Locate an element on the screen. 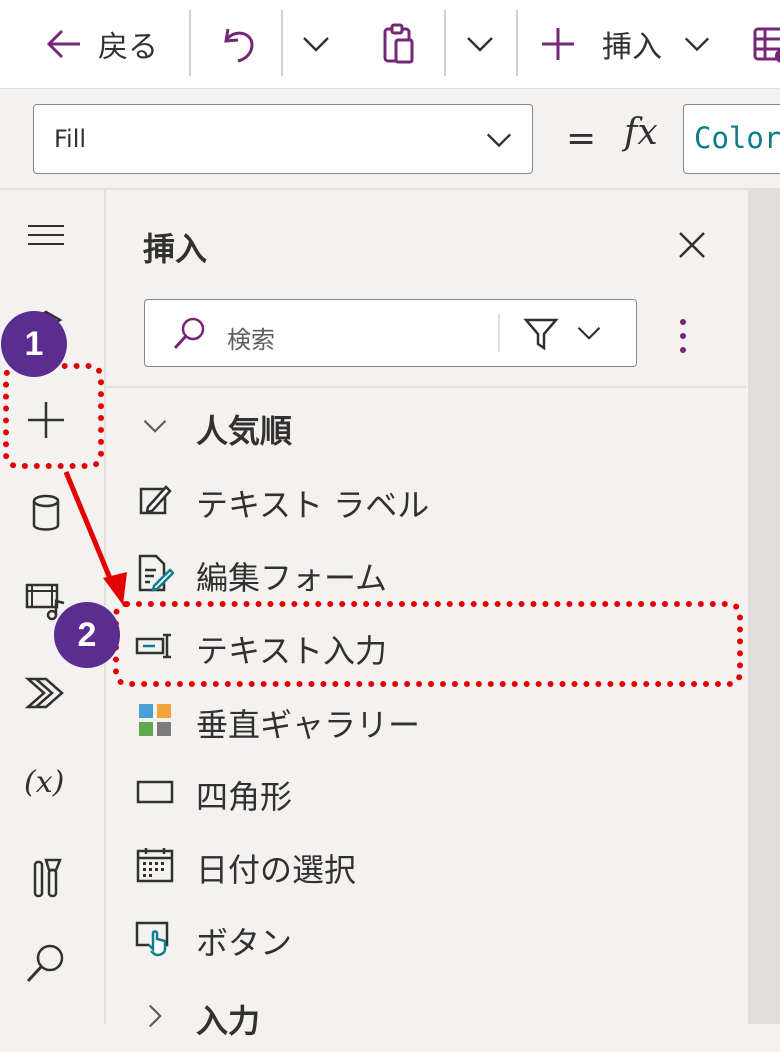  insert-item-edit-form: 編集フォーム is located at coordinates (427, 573).